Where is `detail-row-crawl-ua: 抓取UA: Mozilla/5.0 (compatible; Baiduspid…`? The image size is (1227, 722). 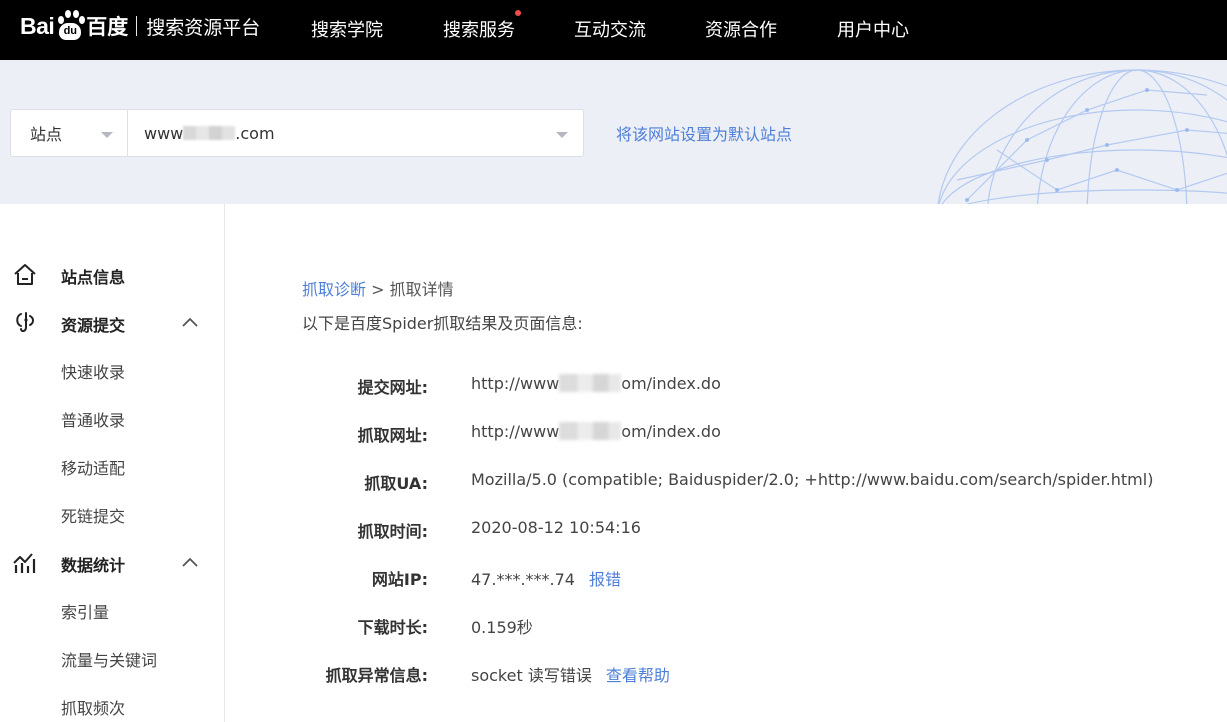
detail-row-crawl-ua: 抓取UA: Mozilla/5.0 (compatible; Baiduspid… is located at coordinates (613, 482).